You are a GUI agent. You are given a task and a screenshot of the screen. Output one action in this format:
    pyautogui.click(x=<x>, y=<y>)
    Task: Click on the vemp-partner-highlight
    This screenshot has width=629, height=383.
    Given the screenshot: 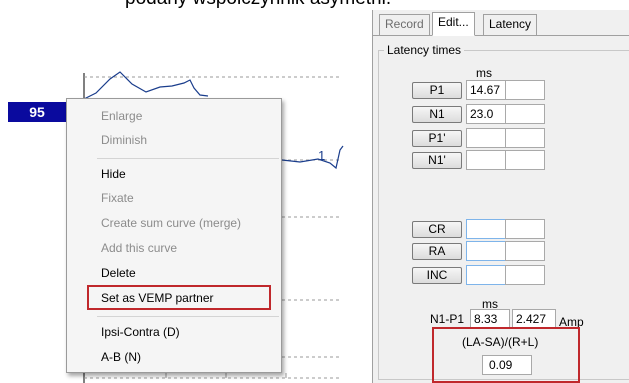 What is the action you would take?
    pyautogui.click(x=179, y=297)
    